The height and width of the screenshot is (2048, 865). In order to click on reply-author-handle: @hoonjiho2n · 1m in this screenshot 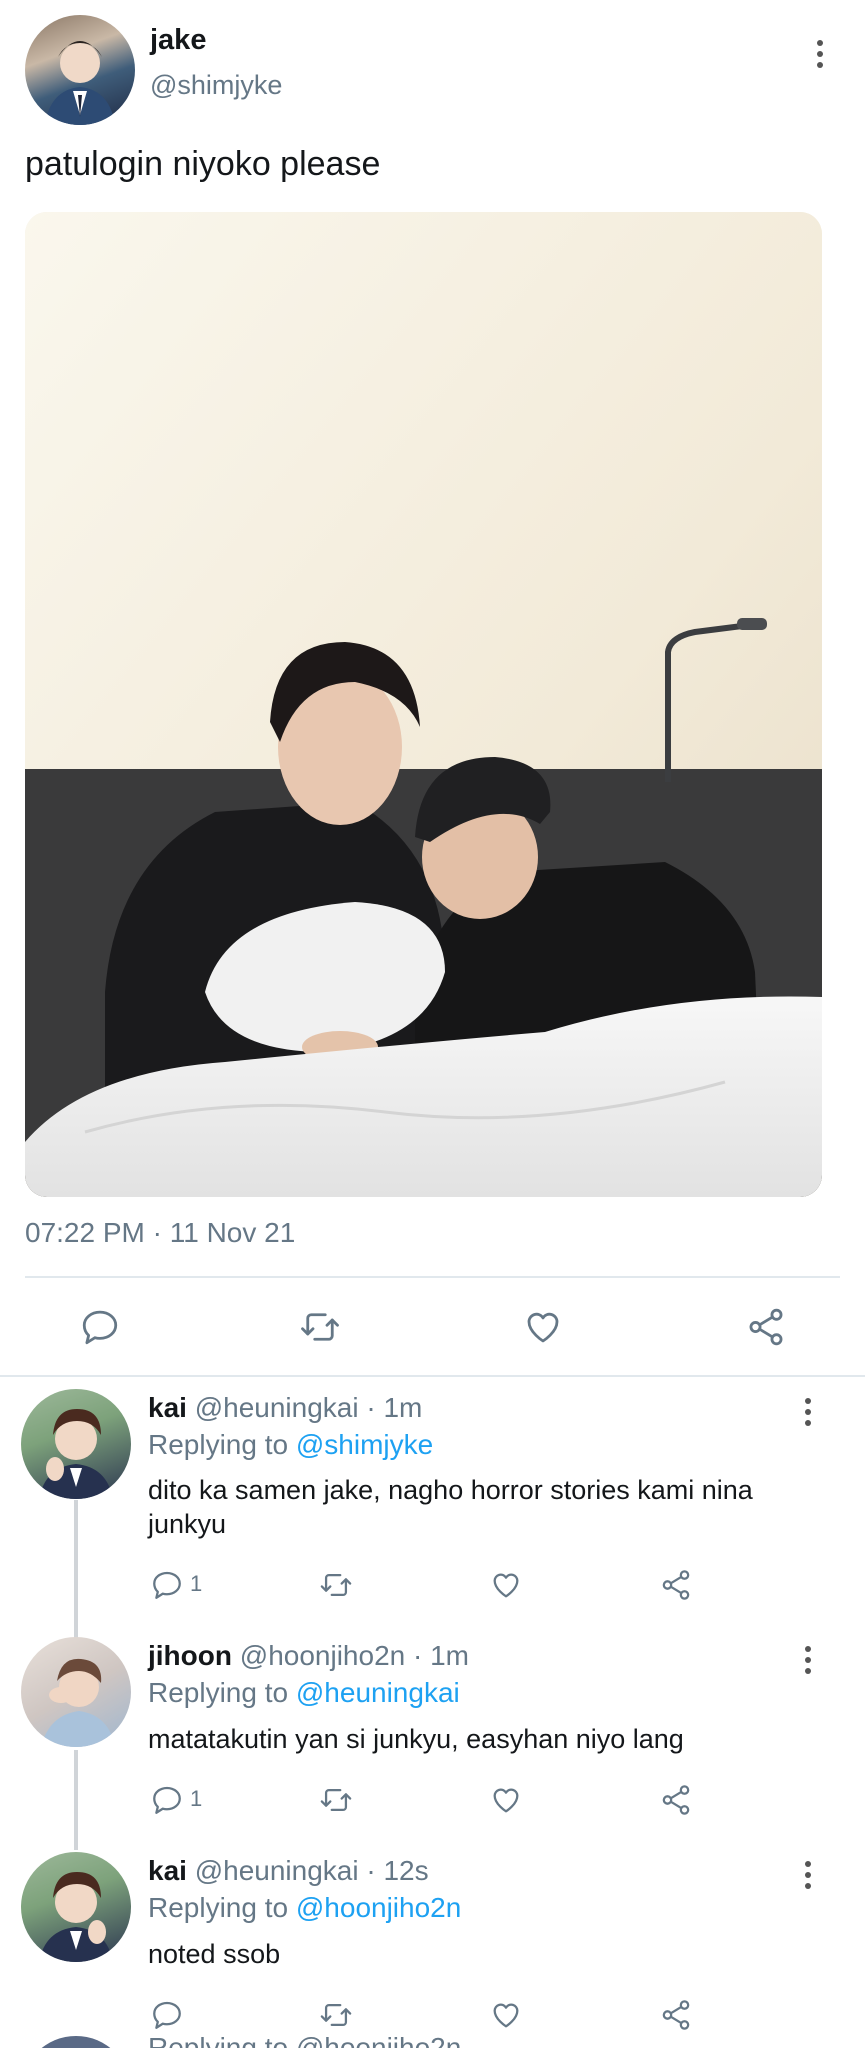, I will do `click(354, 1655)`.